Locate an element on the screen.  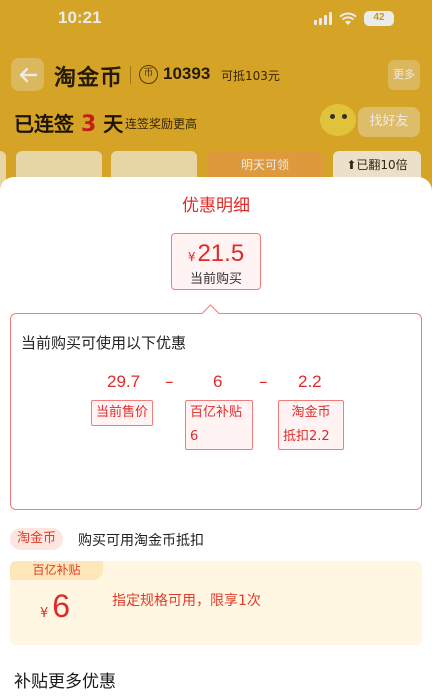
subsidy-tag-value: 6 is located at coordinates (194, 436).